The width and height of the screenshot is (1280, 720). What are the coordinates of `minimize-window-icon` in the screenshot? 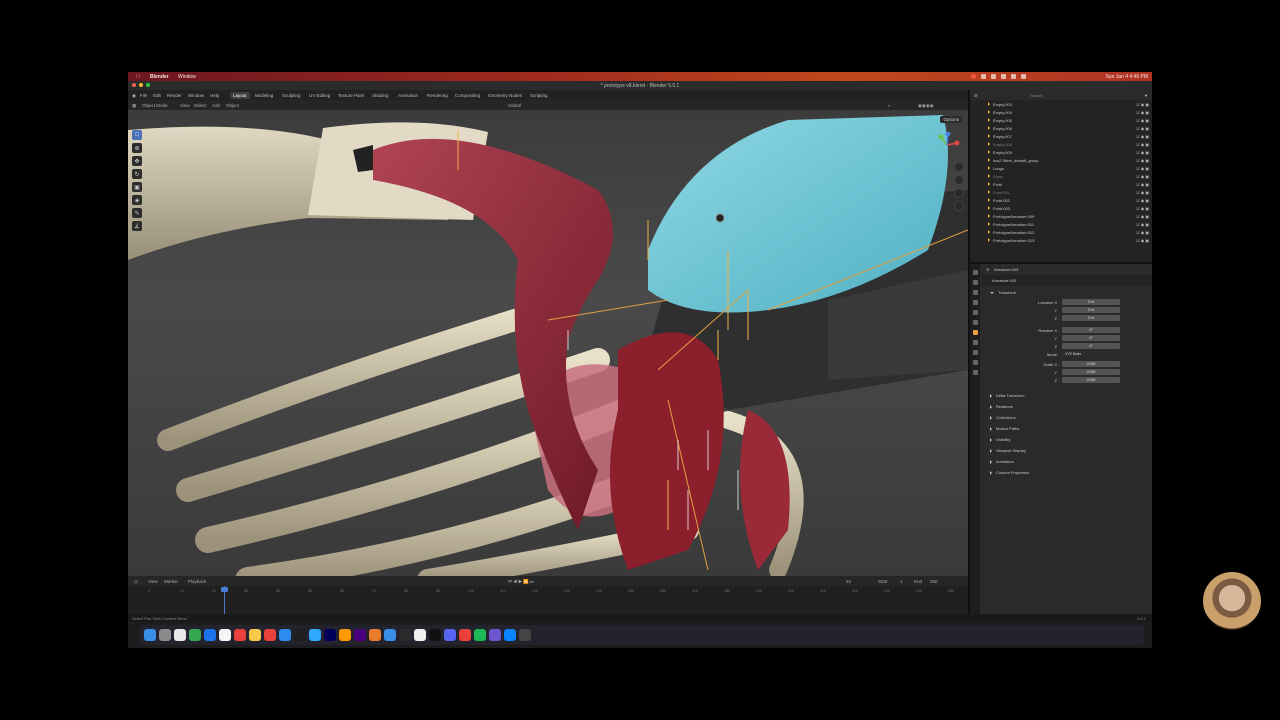 It's located at (141, 85).